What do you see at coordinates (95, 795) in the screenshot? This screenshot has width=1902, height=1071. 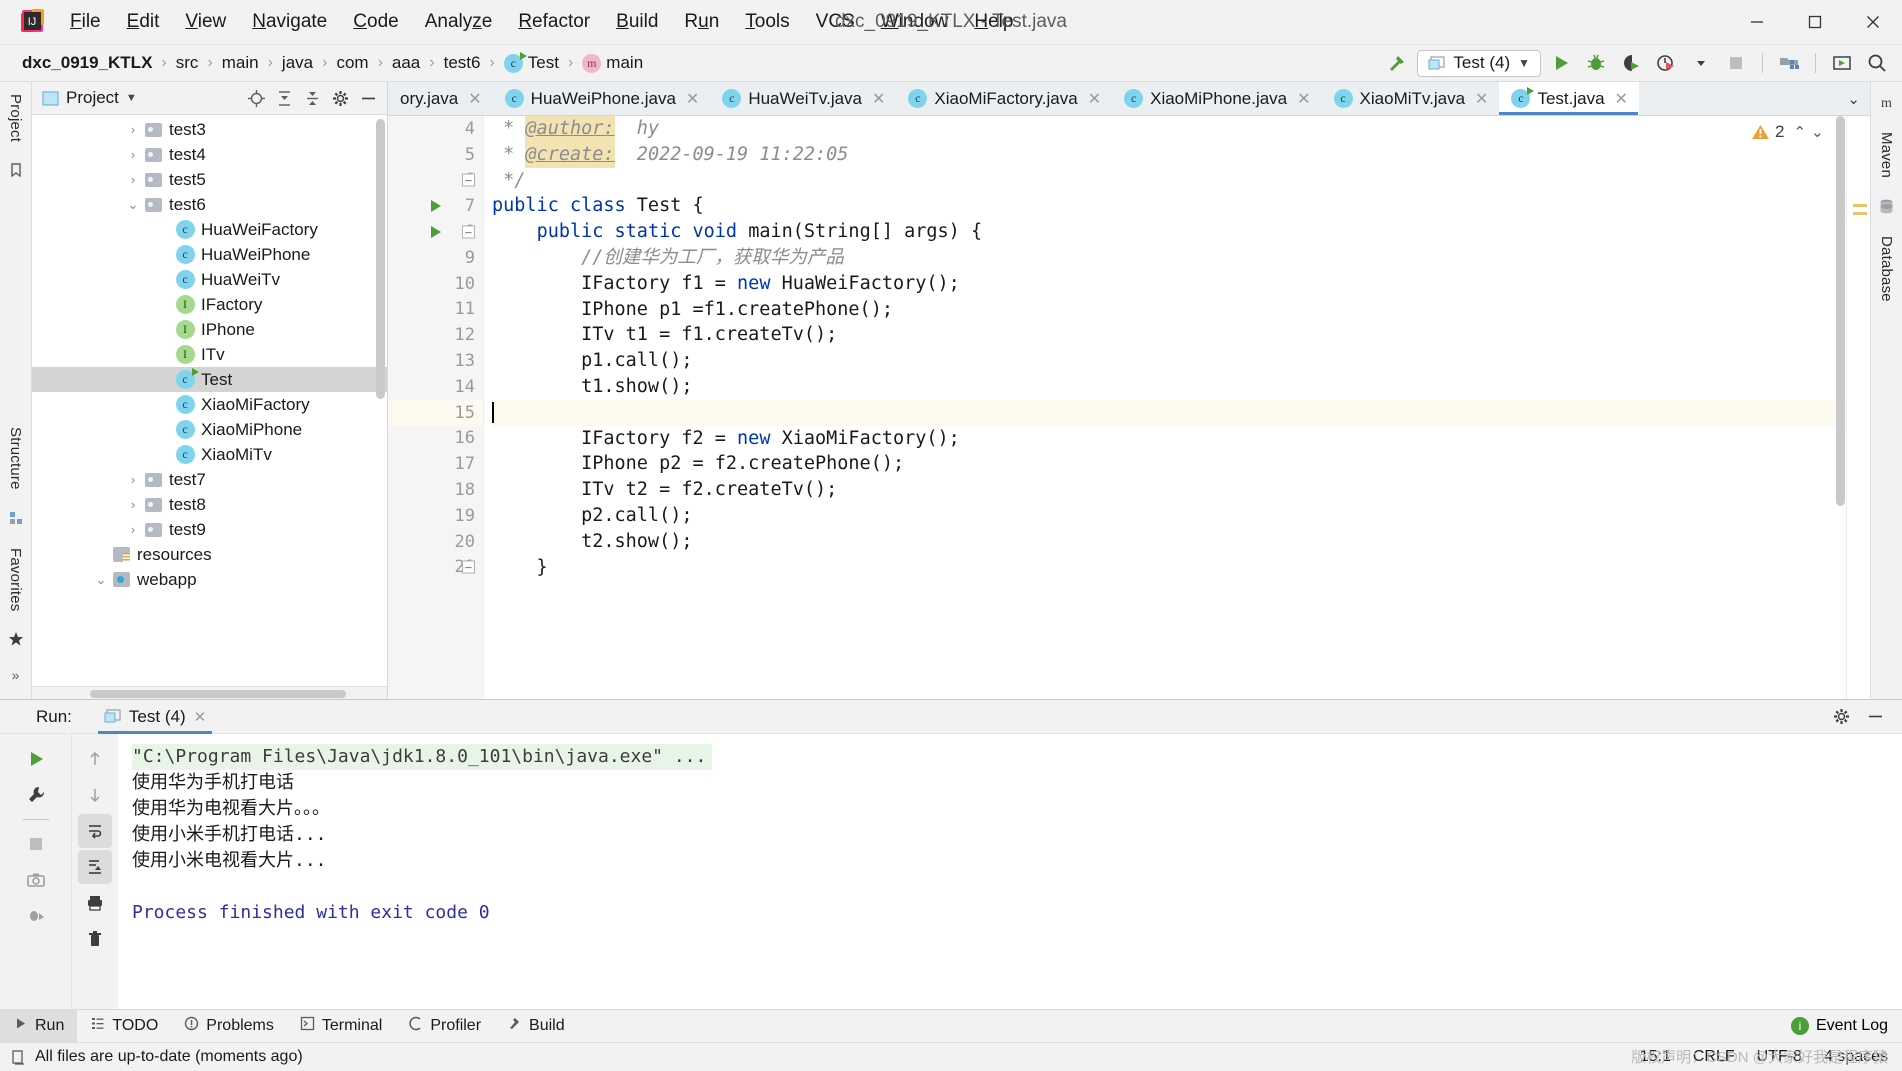 I see `down-arrow-icon` at bounding box center [95, 795].